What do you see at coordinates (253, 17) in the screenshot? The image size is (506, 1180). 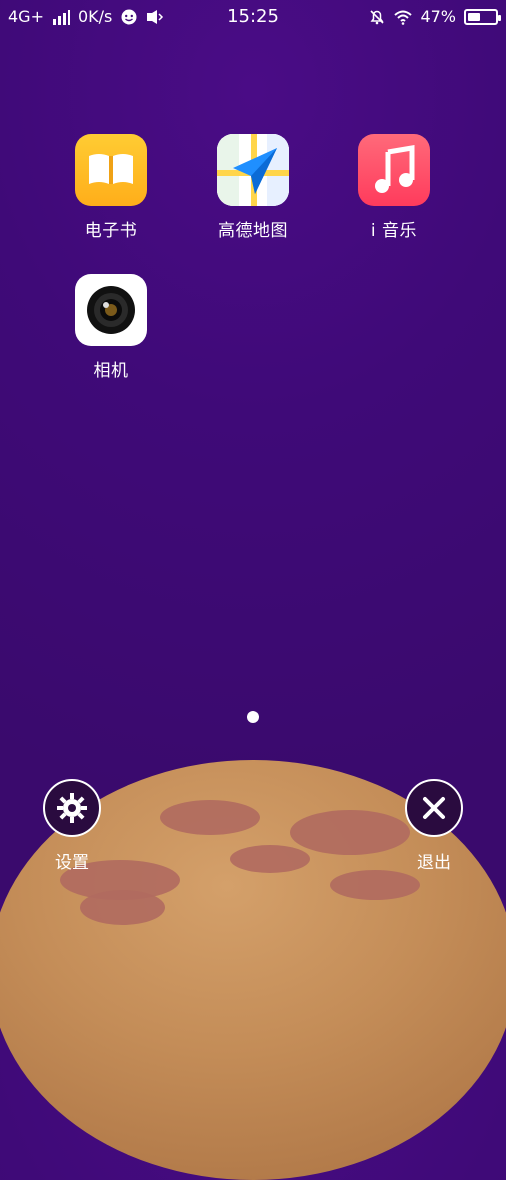 I see `status-bar: 4G+ 0K/s 15:25 47%` at bounding box center [253, 17].